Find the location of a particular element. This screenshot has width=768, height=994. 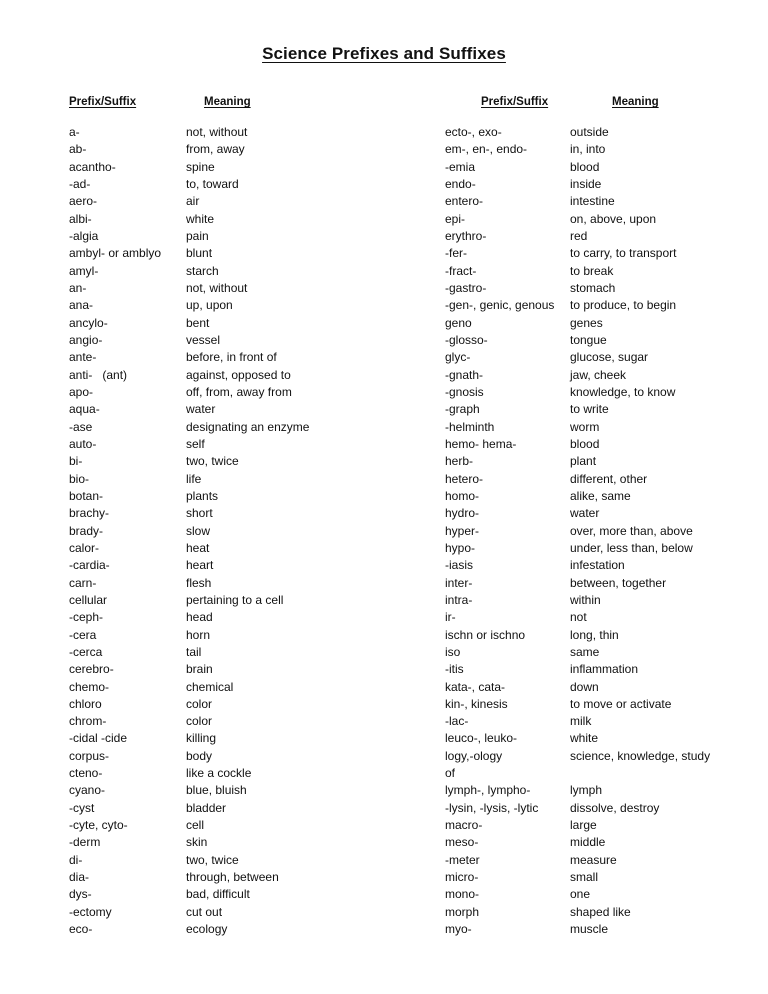

table-row: bio-life is located at coordinates (254, 479).